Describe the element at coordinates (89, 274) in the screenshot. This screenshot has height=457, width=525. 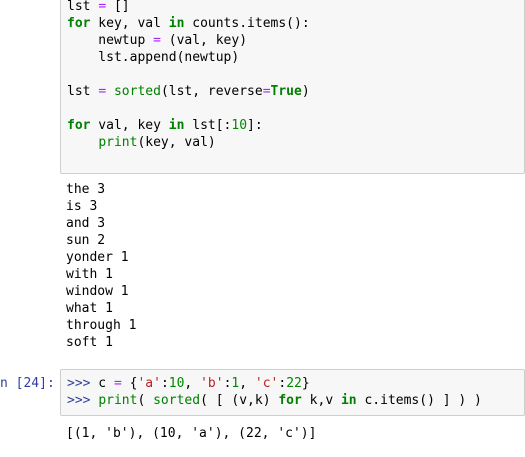
I see `output-line: with 1` at that location.